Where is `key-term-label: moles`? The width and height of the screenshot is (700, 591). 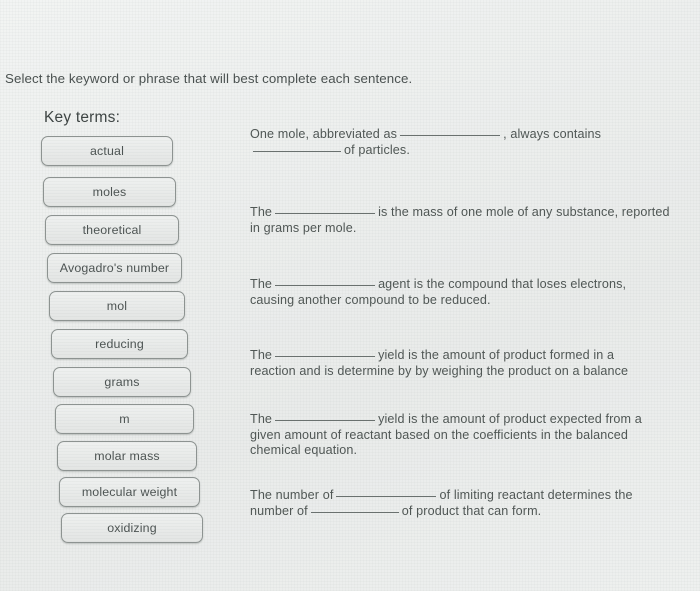 key-term-label: moles is located at coordinates (109, 192).